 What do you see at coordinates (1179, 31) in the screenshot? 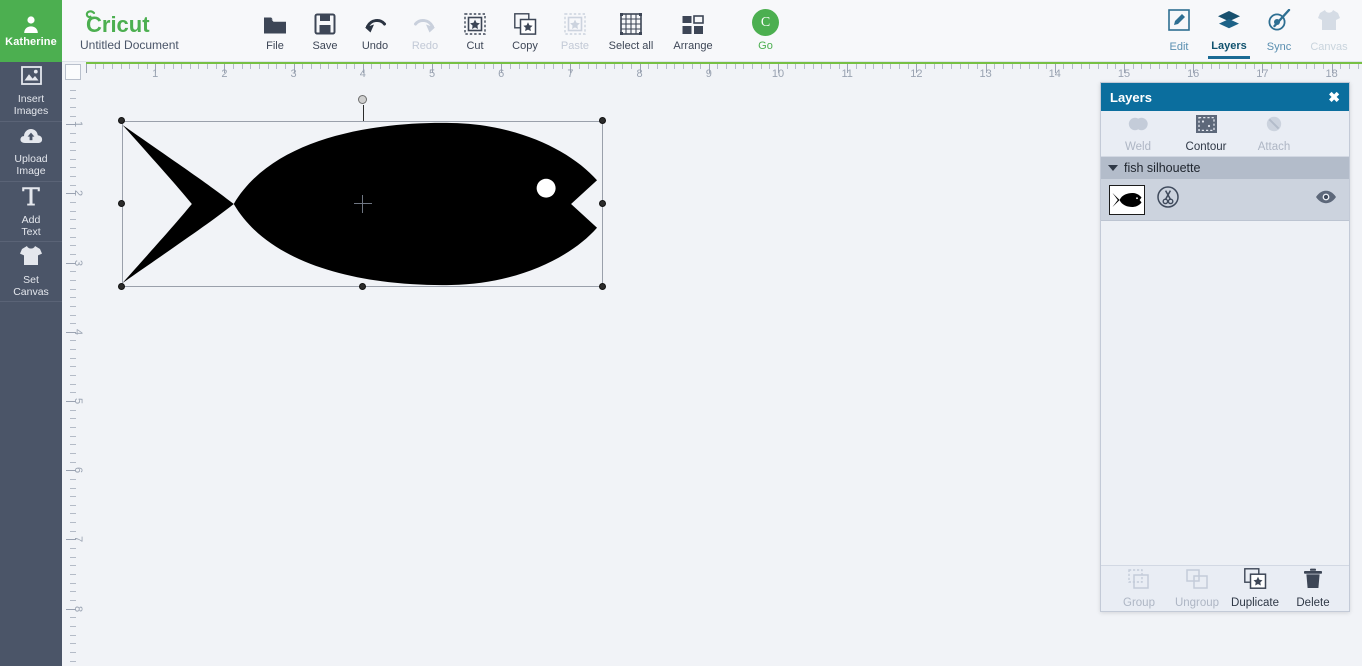
I see `tab-edit: Edit` at bounding box center [1179, 31].